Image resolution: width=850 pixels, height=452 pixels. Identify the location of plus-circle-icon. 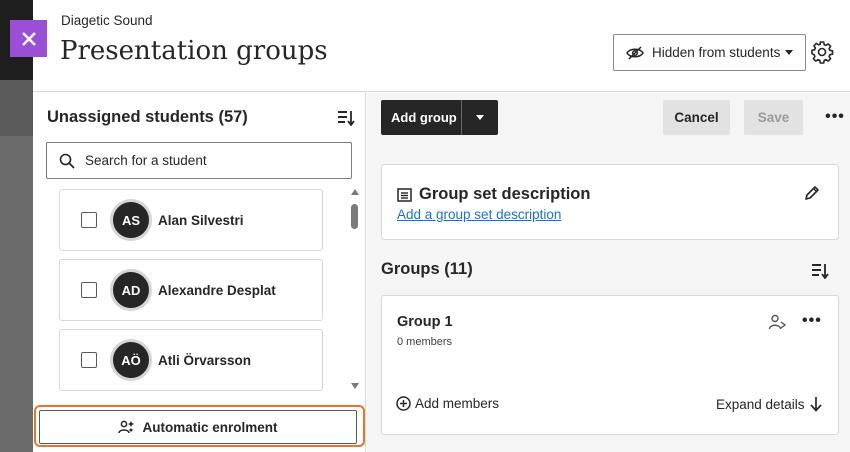
(403, 403).